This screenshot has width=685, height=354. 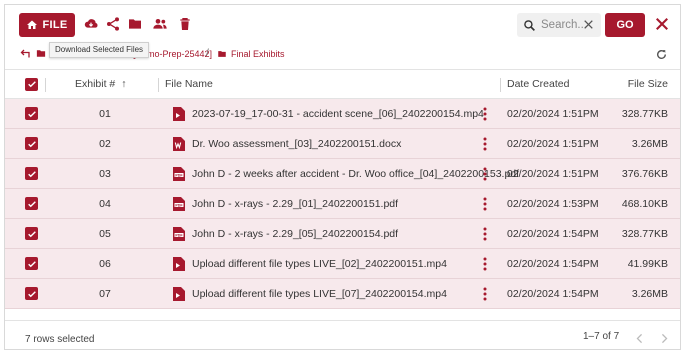 What do you see at coordinates (105, 263) in the screenshot?
I see `exhibit-number: 06` at bounding box center [105, 263].